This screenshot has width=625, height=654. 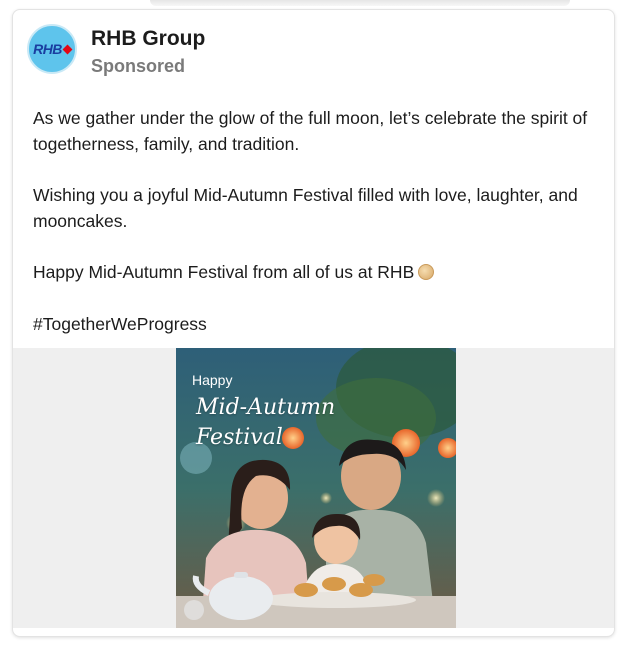 I want to click on page-name-link: RHB Group, so click(x=148, y=39).